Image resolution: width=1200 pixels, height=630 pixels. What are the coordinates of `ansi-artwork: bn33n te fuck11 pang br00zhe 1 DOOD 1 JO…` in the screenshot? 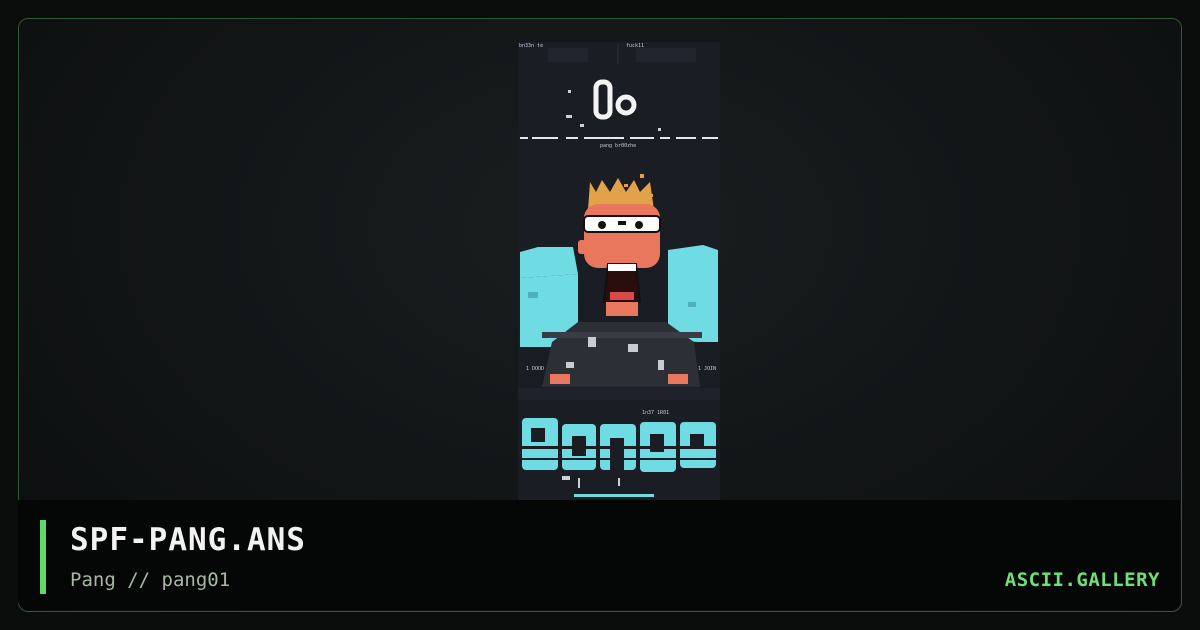 It's located at (619, 280).